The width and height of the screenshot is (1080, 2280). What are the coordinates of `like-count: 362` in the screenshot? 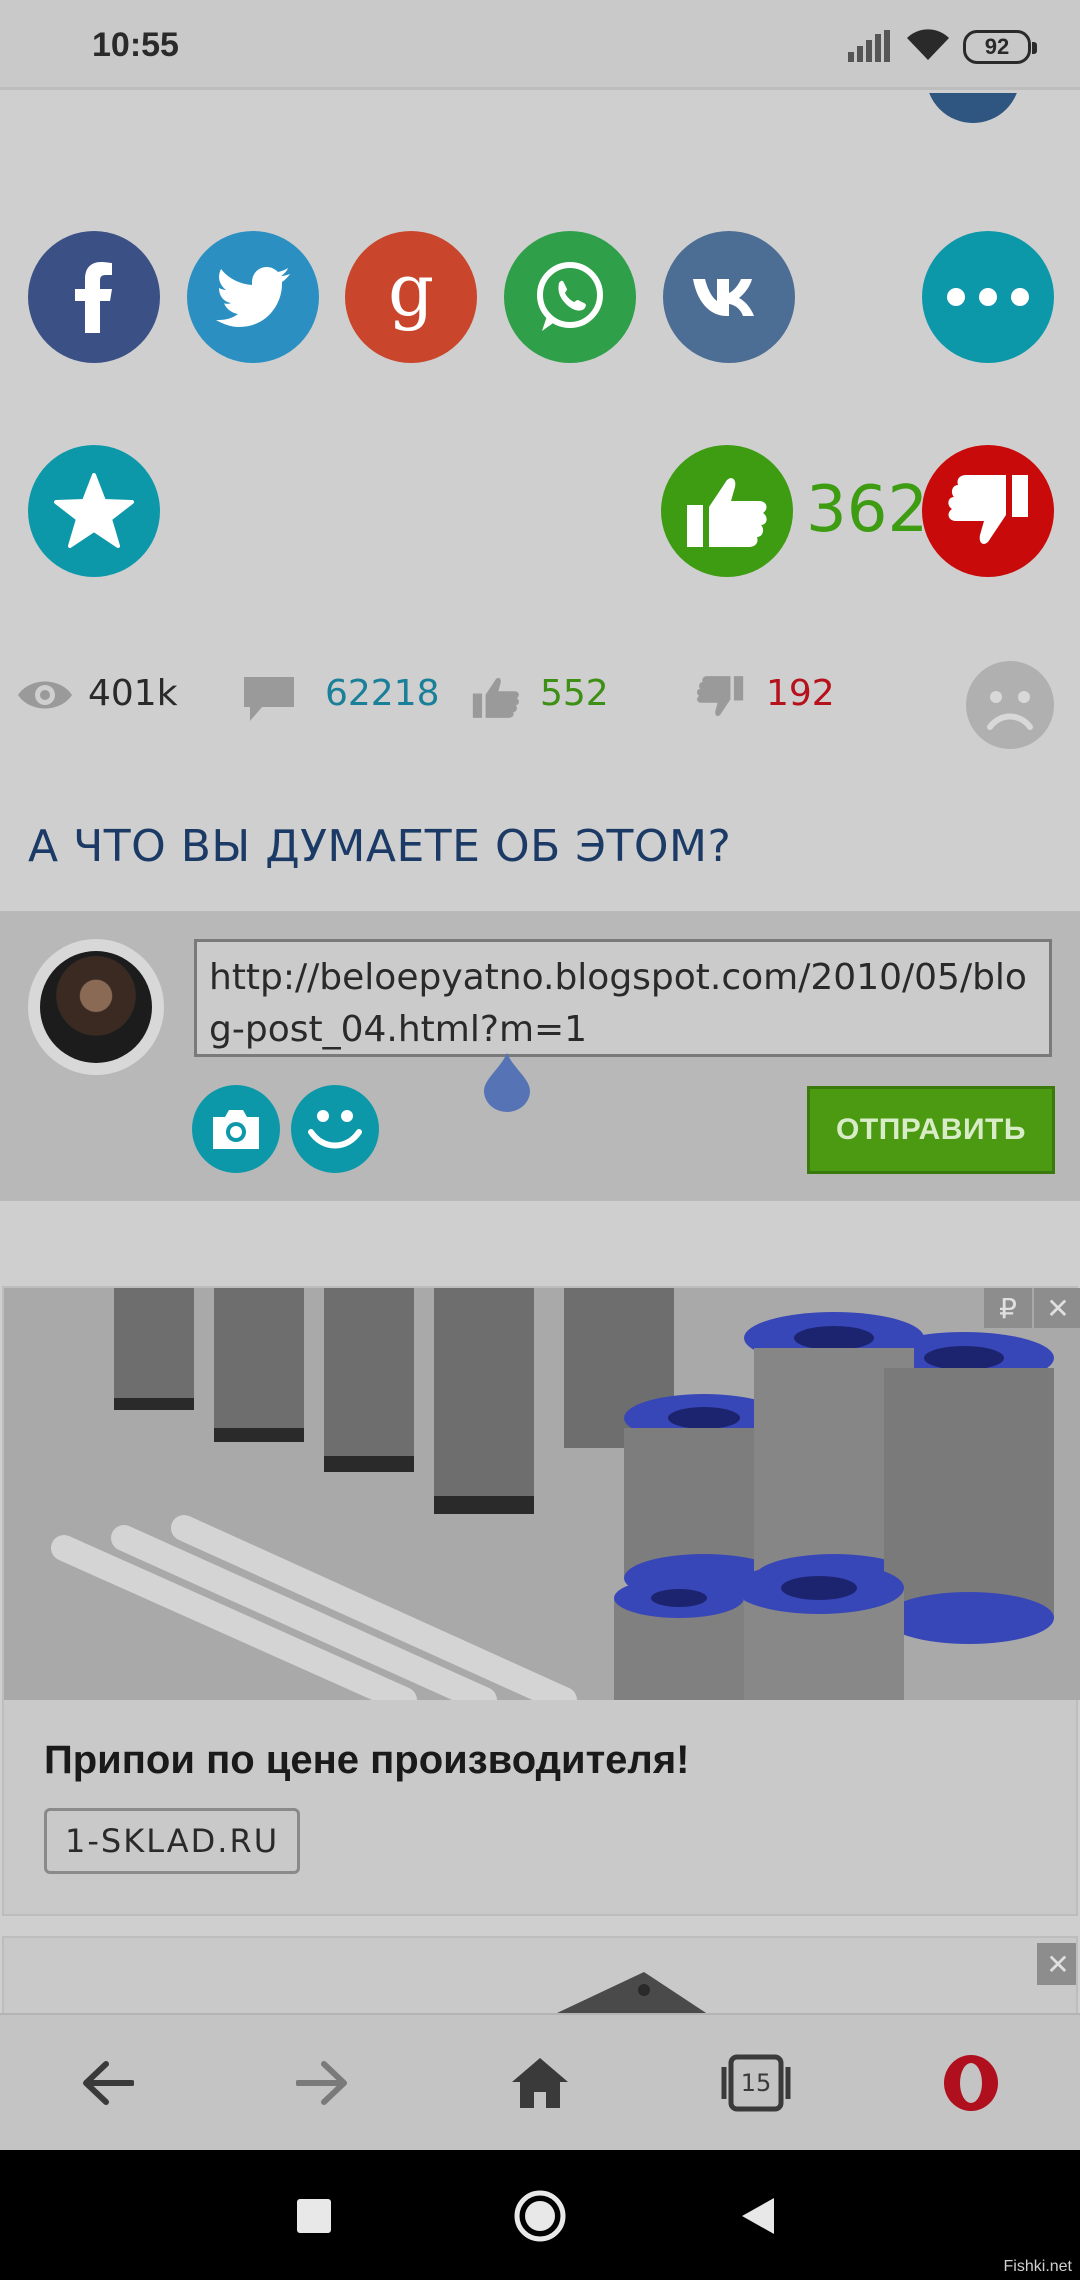 It's located at (867, 510).